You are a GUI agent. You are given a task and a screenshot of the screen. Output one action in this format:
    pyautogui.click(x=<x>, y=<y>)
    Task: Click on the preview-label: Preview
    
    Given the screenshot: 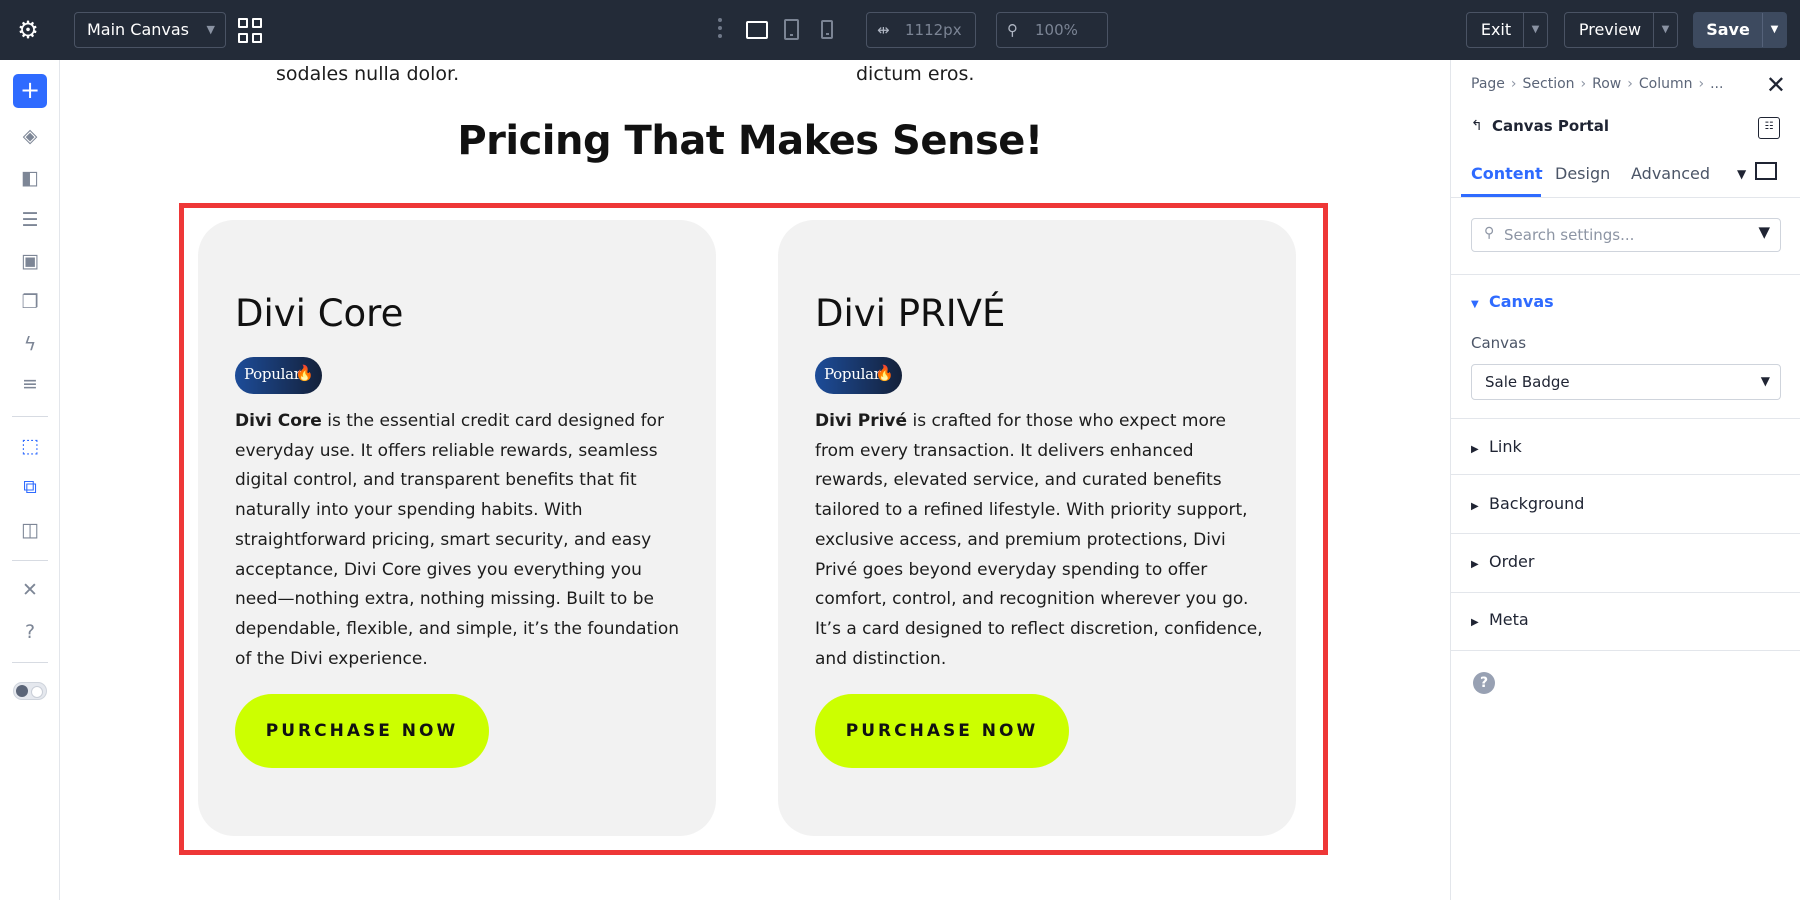 What is the action you would take?
    pyautogui.click(x=1610, y=29)
    